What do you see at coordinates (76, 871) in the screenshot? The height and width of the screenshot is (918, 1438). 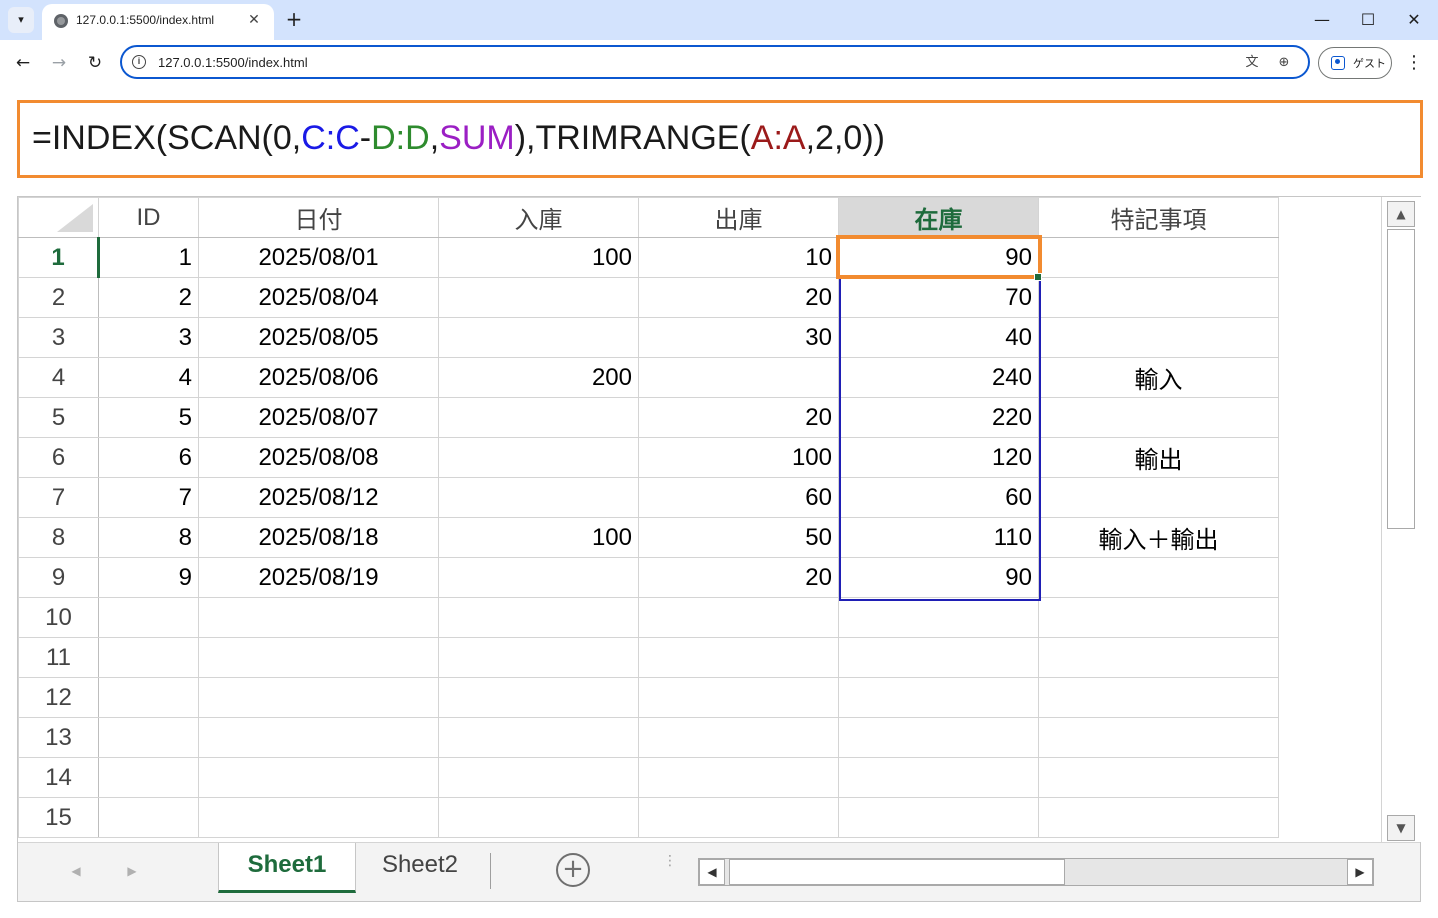 I see `tab-prev-icon: ◀` at bounding box center [76, 871].